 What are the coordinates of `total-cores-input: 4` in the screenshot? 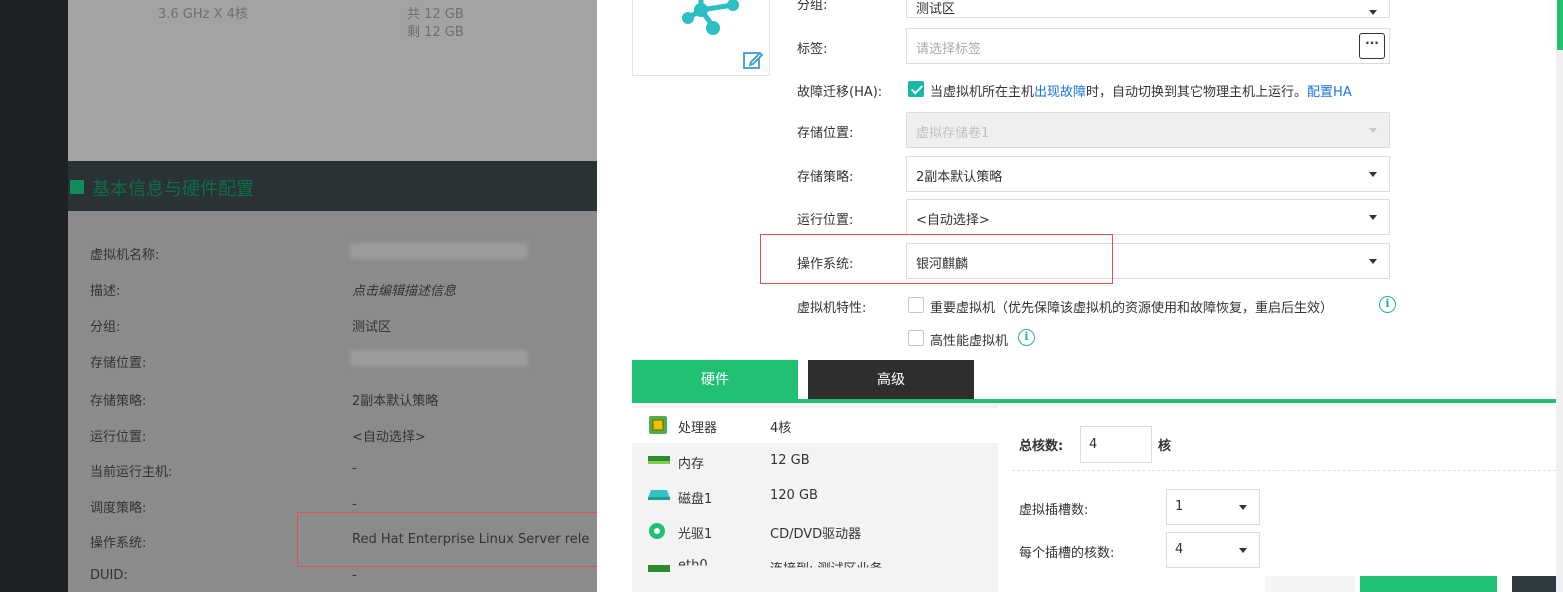 It's located at (1116, 444).